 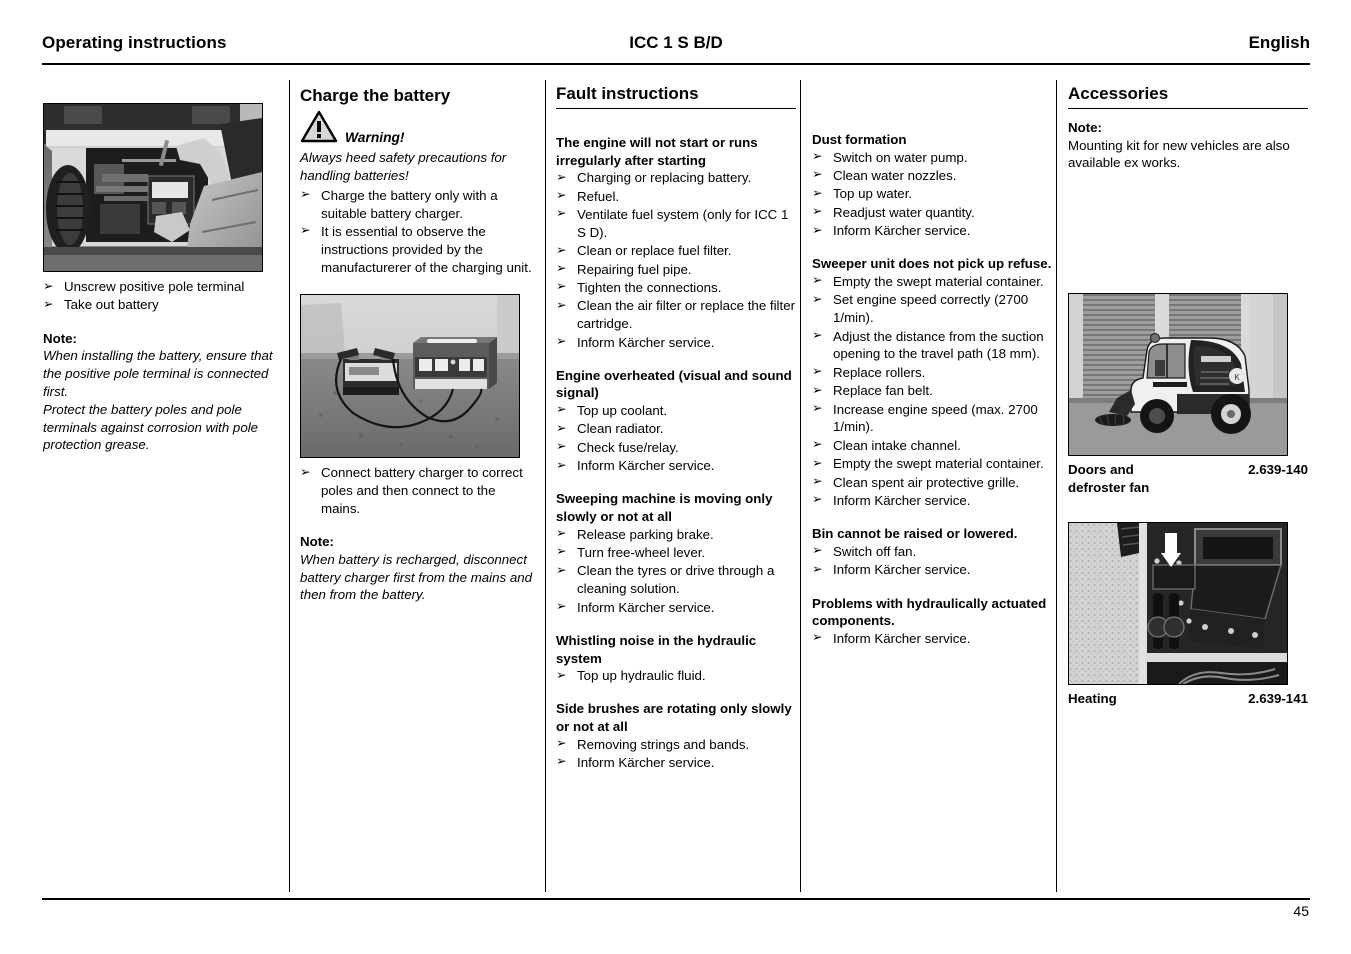 I want to click on list-item: Take out battery, so click(x=159, y=305).